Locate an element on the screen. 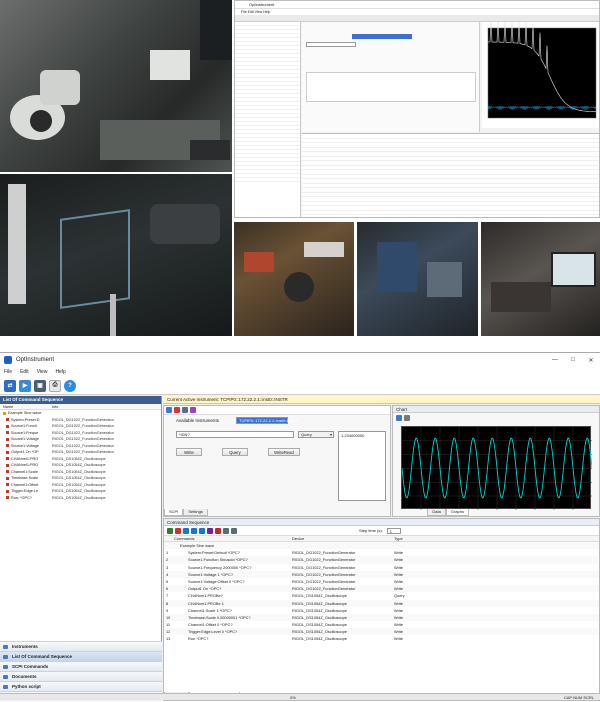 The image size is (600, 702). step-time-input: 1 is located at coordinates (393, 530).